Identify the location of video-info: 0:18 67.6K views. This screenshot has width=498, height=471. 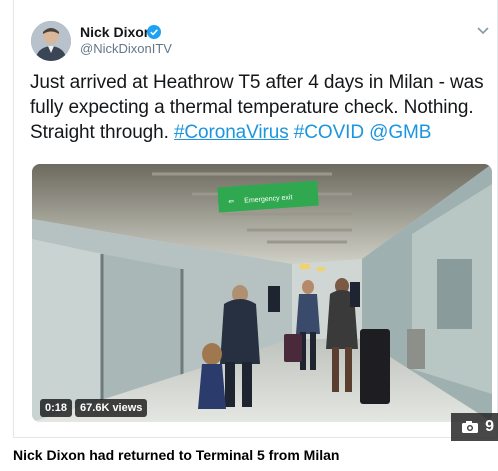
(94, 408).